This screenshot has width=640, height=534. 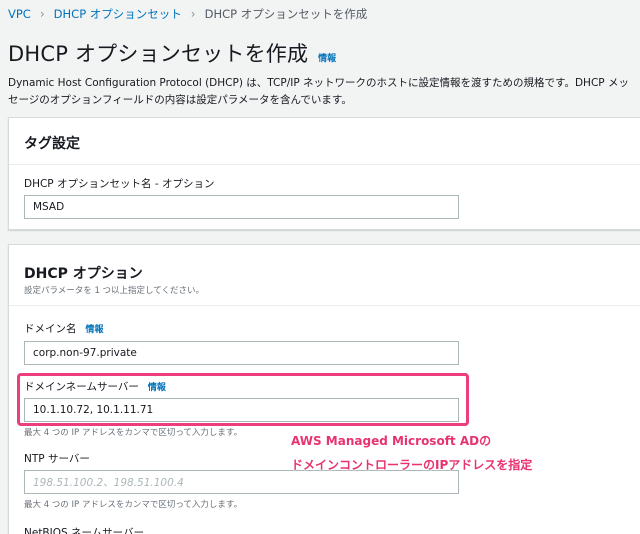 I want to click on tag-settings-header: タグ設定, so click(x=324, y=141).